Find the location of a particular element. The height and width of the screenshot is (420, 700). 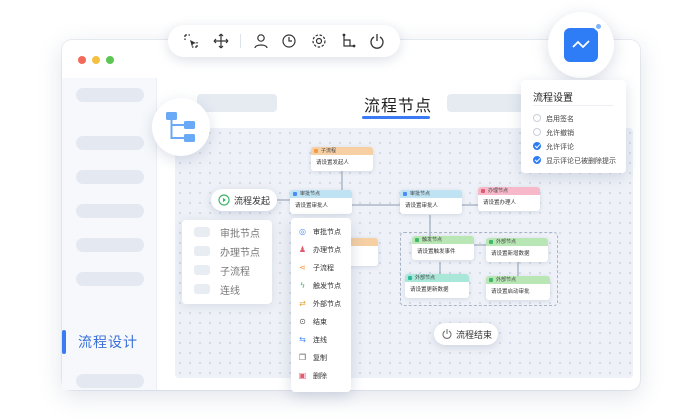

play-icon is located at coordinates (224, 200).